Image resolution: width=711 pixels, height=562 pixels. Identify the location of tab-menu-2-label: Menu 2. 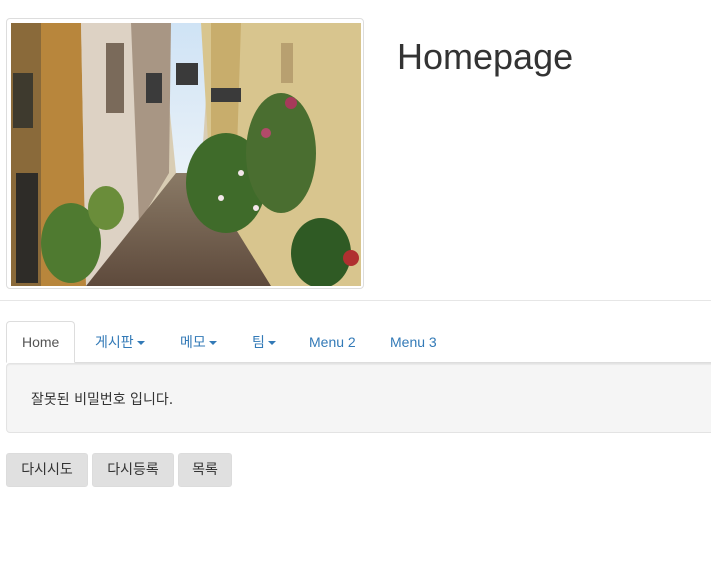
(332, 342).